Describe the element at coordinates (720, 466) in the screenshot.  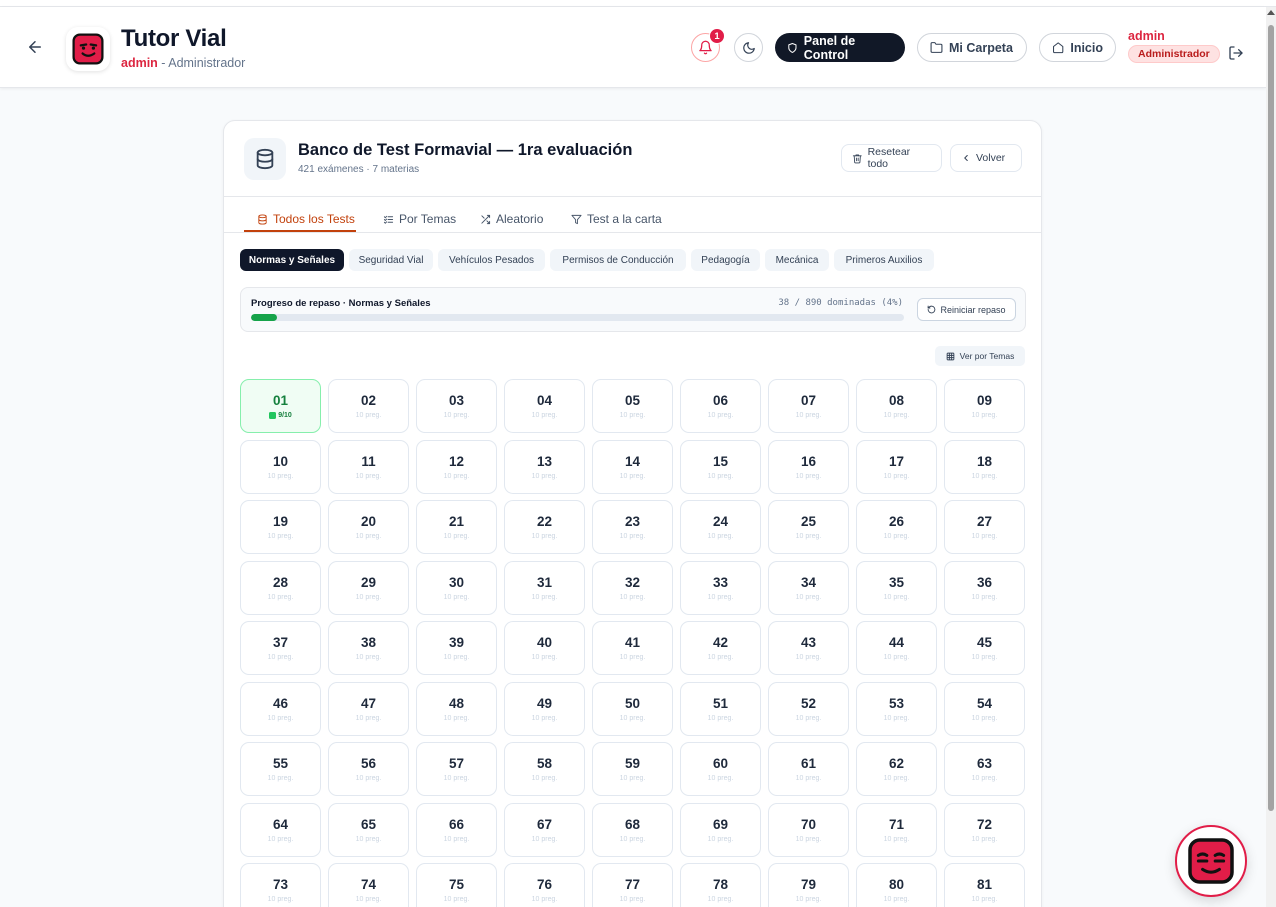
I see `test-cell: 15 10 preg.` at that location.